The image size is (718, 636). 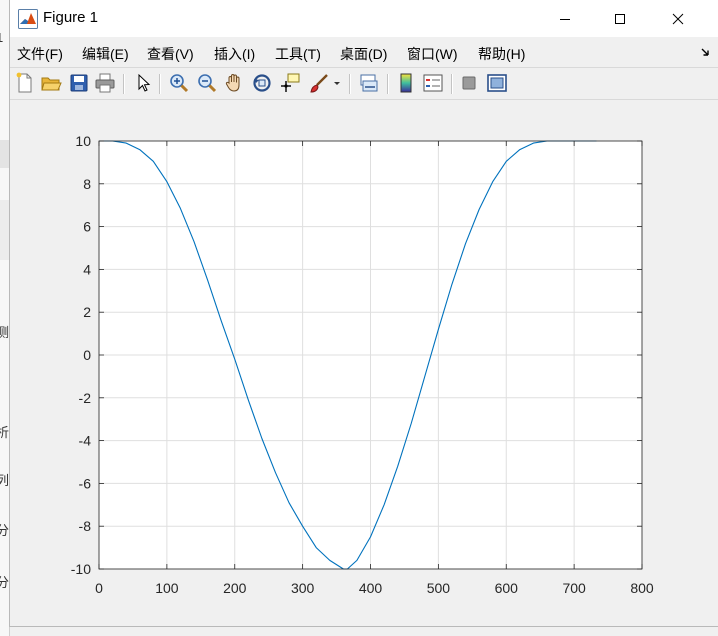 What do you see at coordinates (262, 83) in the screenshot?
I see `rotate-3d-icon` at bounding box center [262, 83].